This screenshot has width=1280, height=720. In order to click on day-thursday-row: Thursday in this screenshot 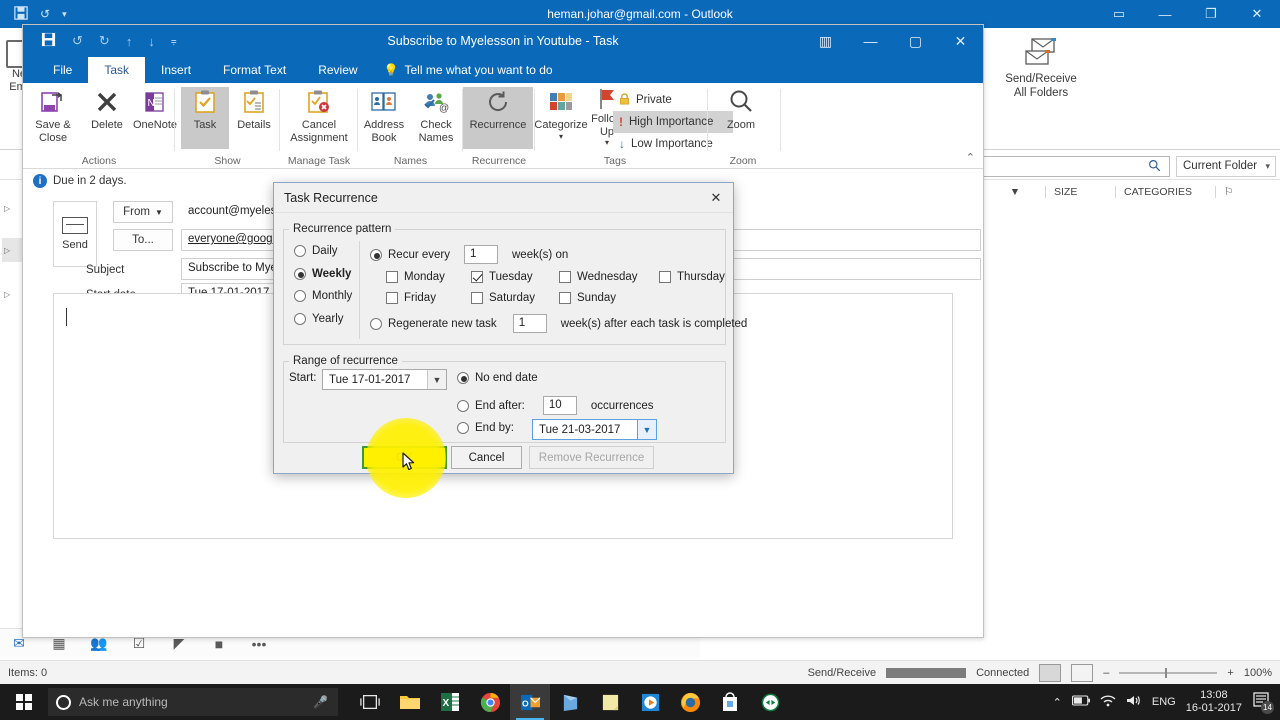, I will do `click(692, 277)`.